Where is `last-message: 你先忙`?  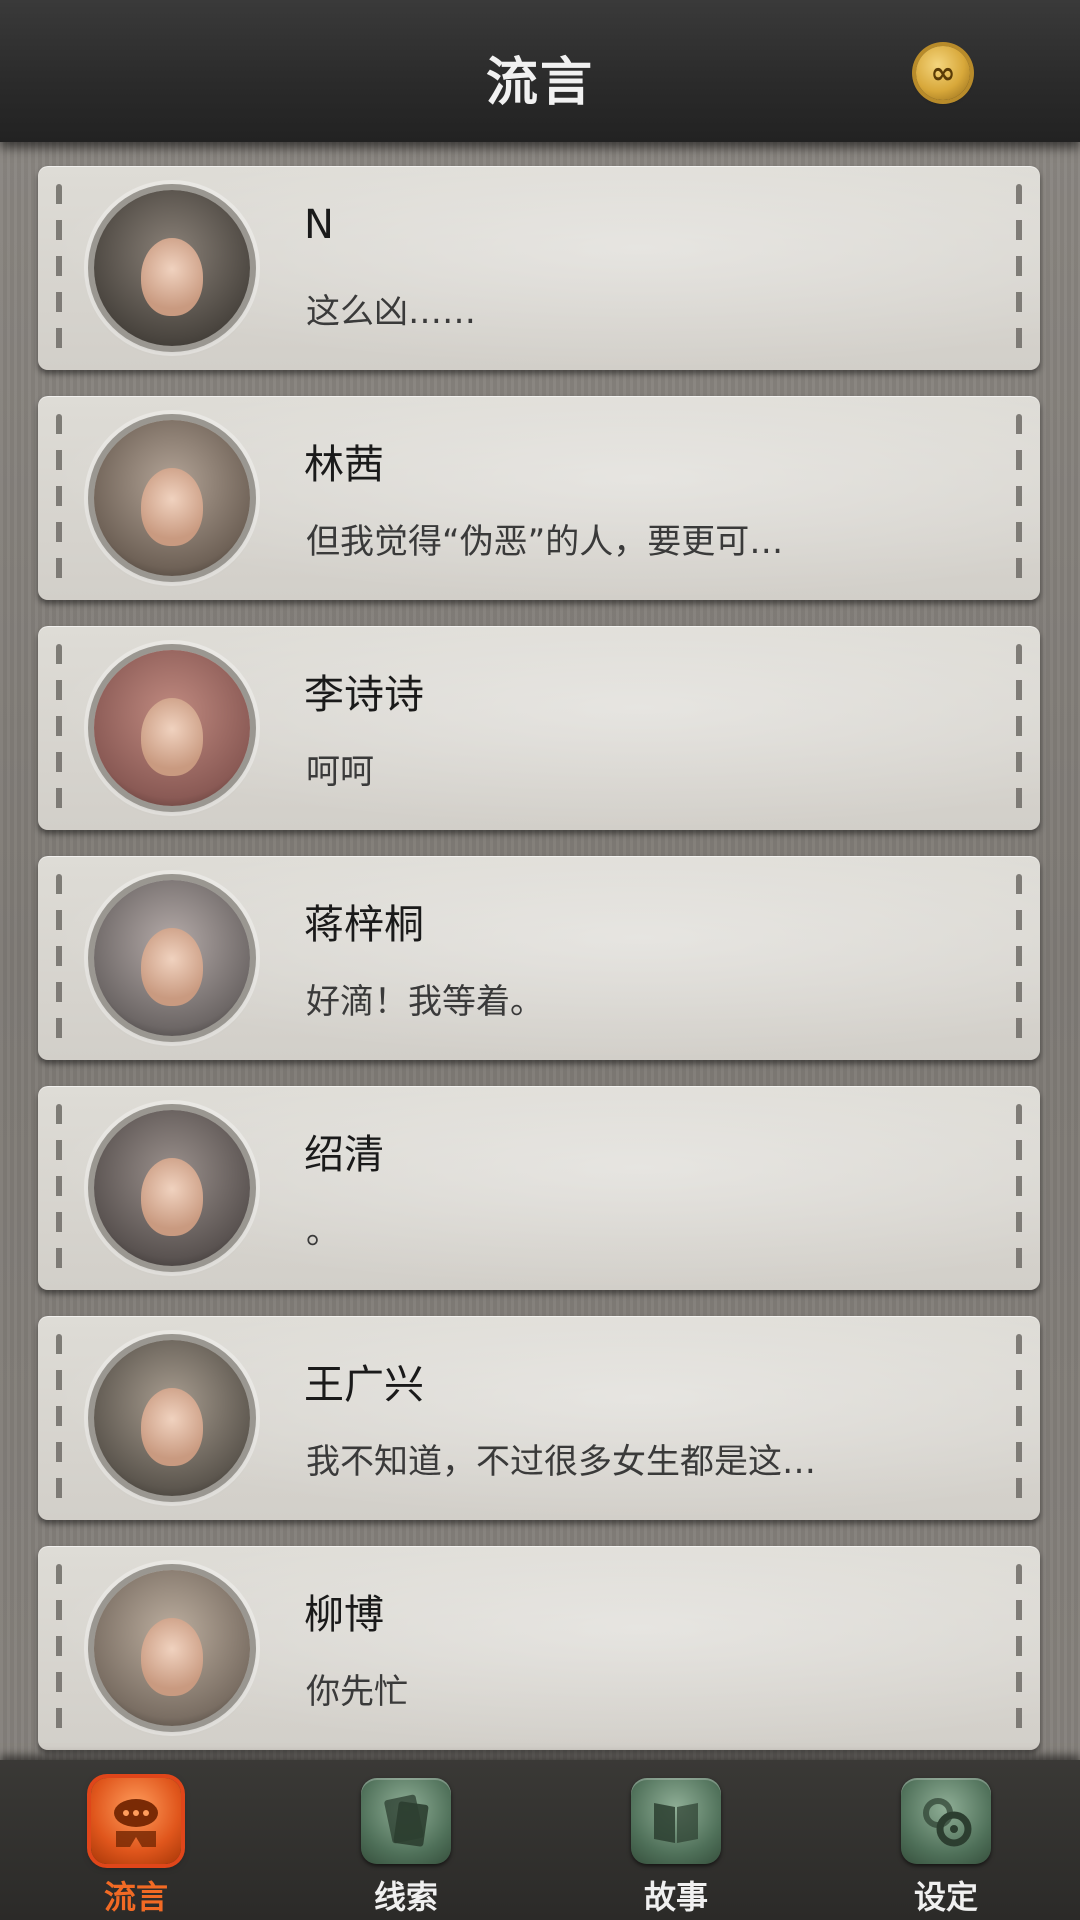 last-message: 你先忙 is located at coordinates (357, 1692).